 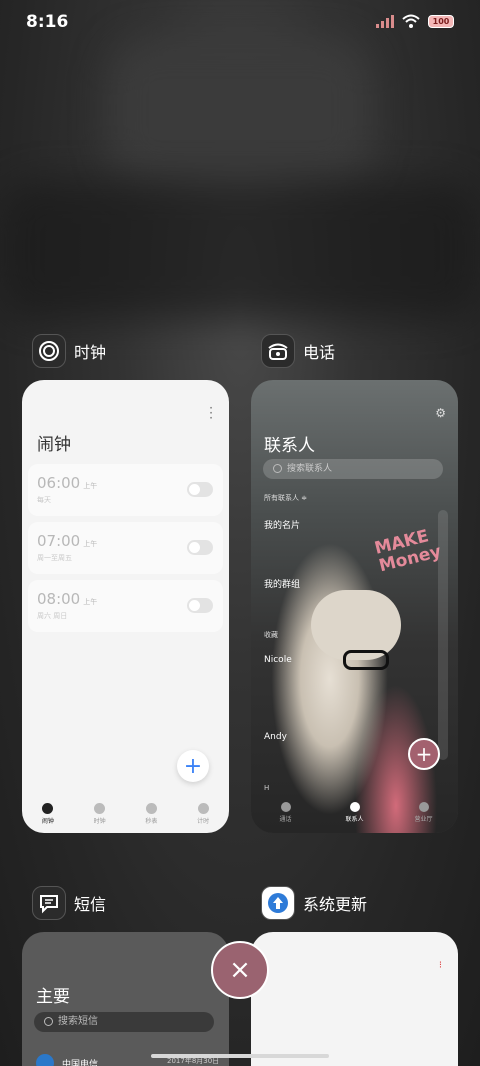 I want to click on alarm-time: 06:00, so click(x=59, y=483).